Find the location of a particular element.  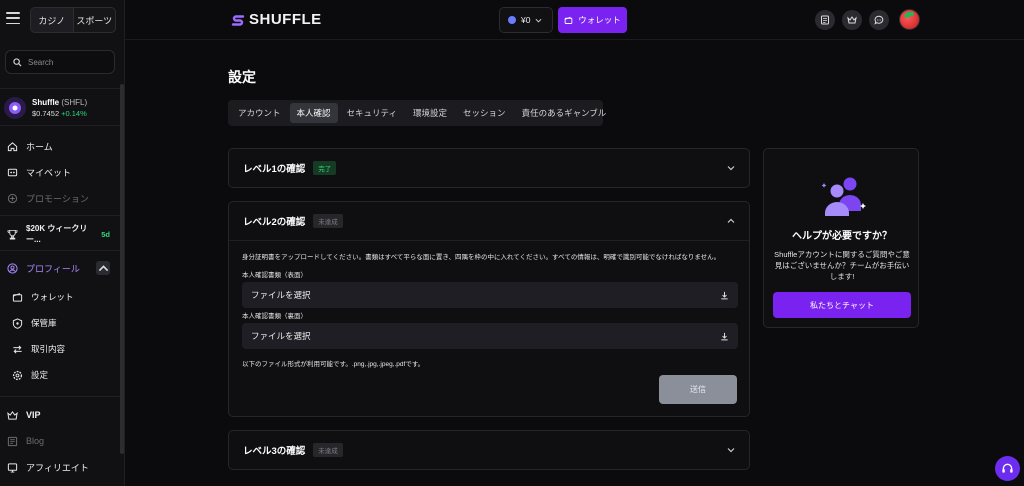

token-change: +0.14% is located at coordinates (74, 113).